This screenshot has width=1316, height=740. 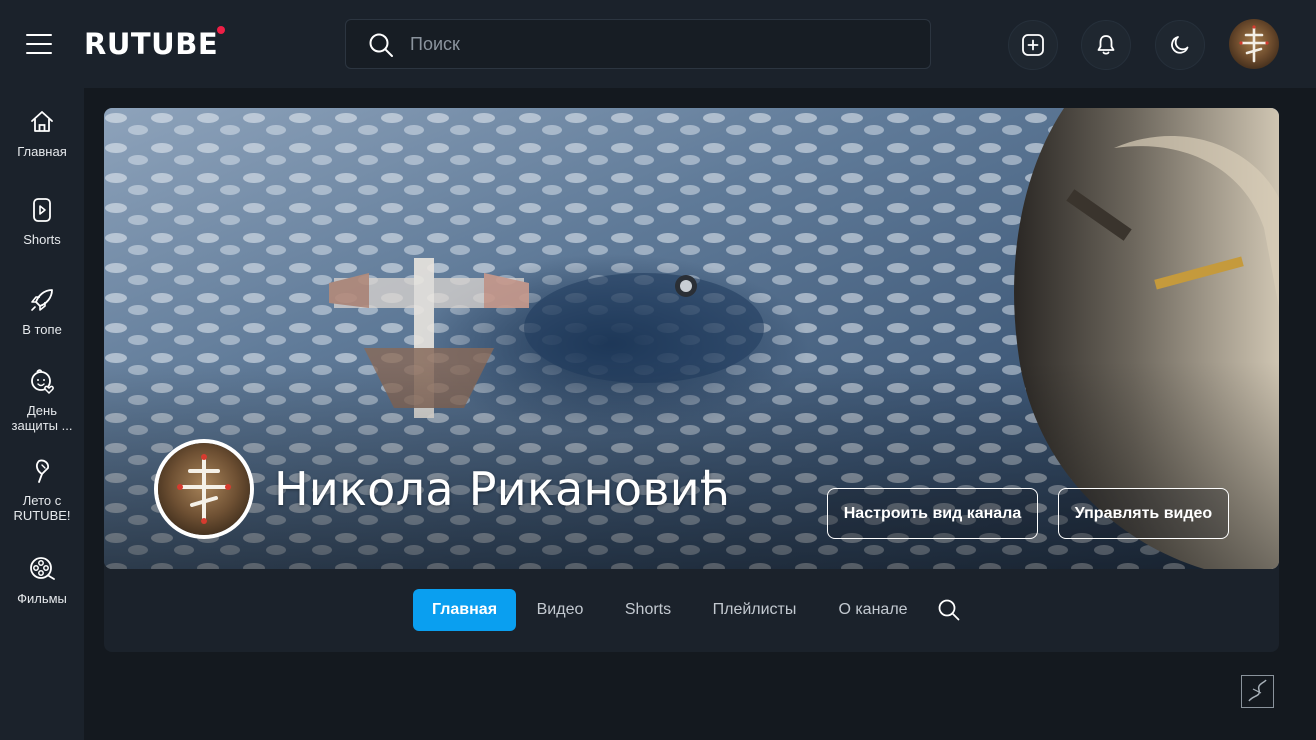 I want to click on channel-avatar-image, so click(x=204, y=489).